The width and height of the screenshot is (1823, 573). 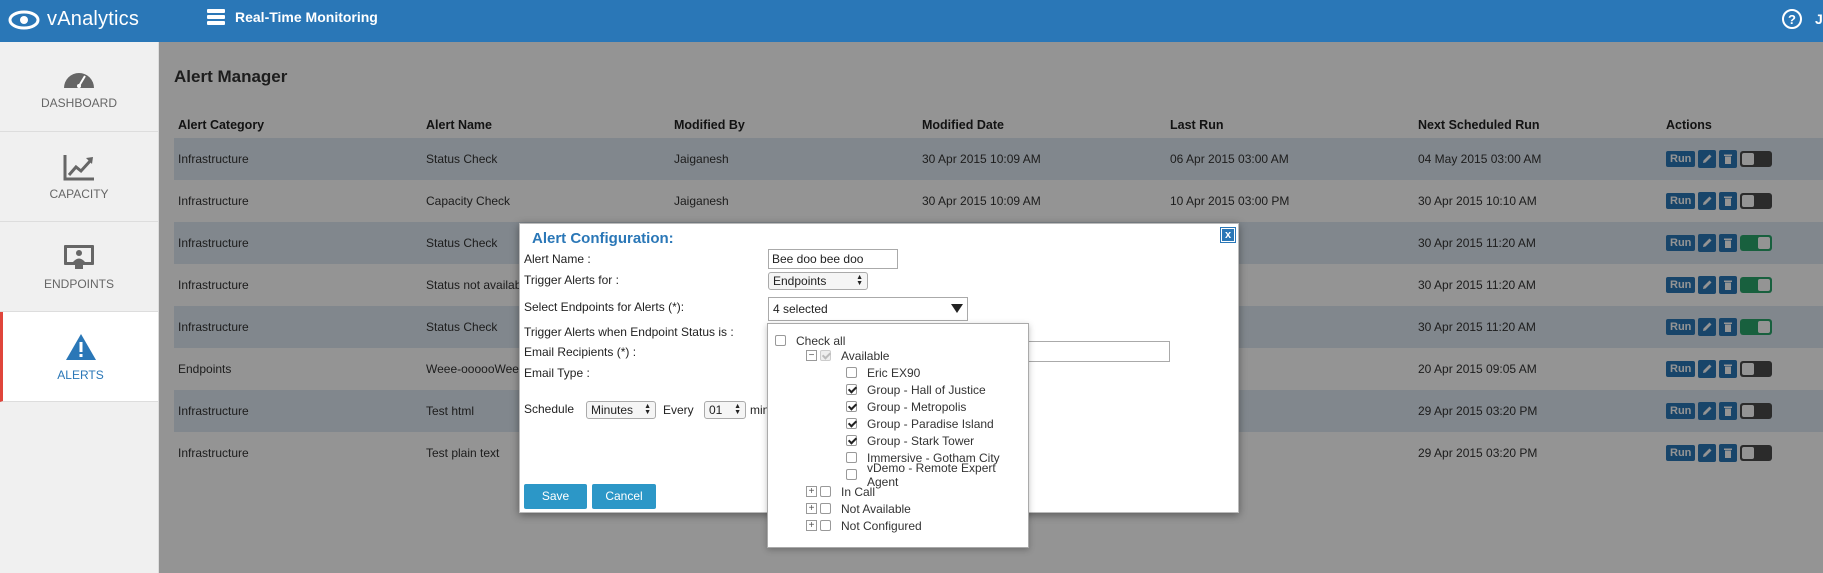 What do you see at coordinates (1095, 351) in the screenshot?
I see `email-recipients-input` at bounding box center [1095, 351].